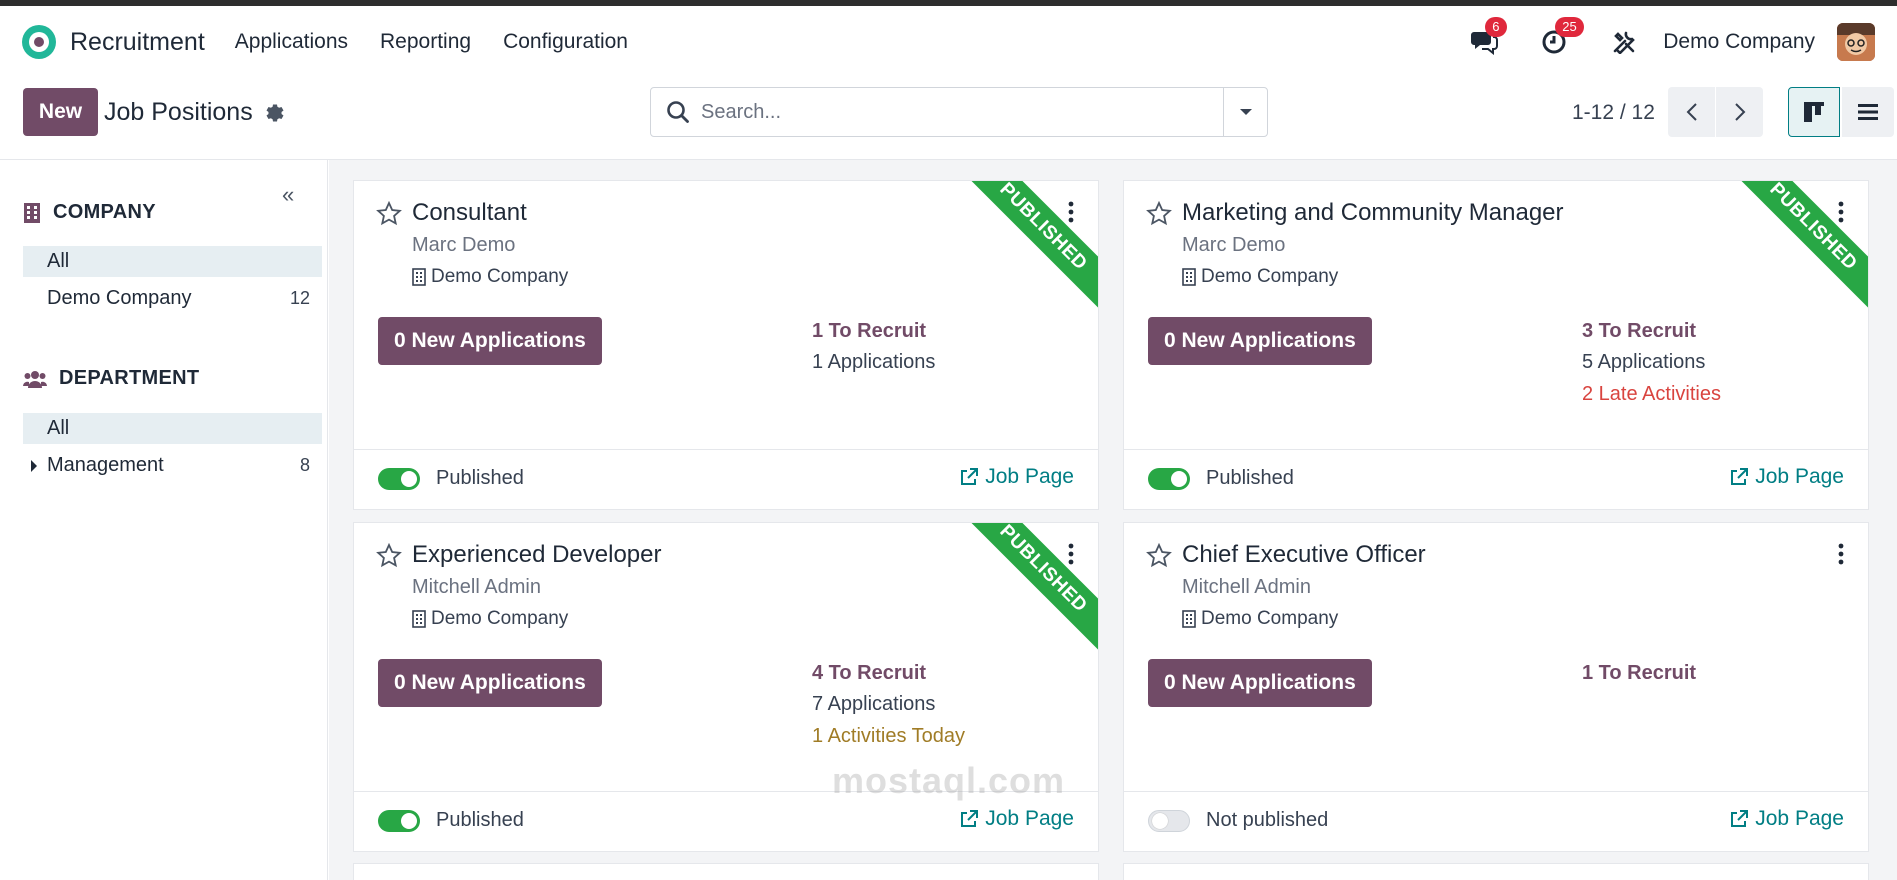 The width and height of the screenshot is (1897, 880). I want to click on user-avatar, so click(1856, 42).